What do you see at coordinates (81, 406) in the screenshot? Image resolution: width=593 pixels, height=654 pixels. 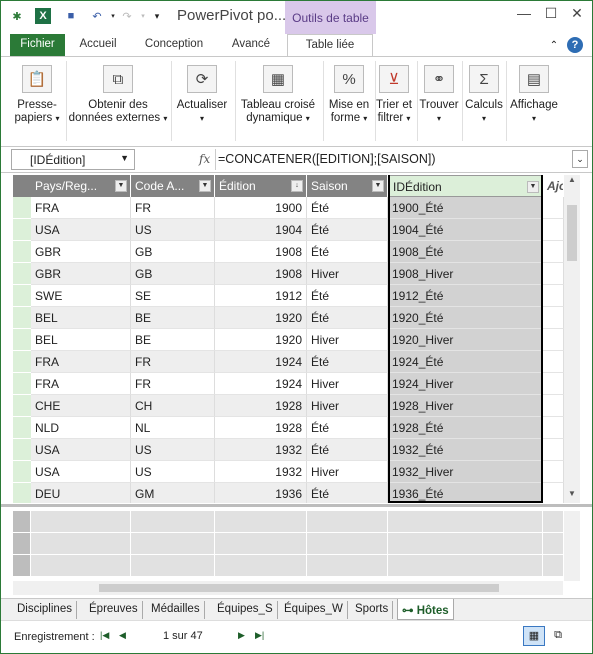 I see `cell-country: CHE` at bounding box center [81, 406].